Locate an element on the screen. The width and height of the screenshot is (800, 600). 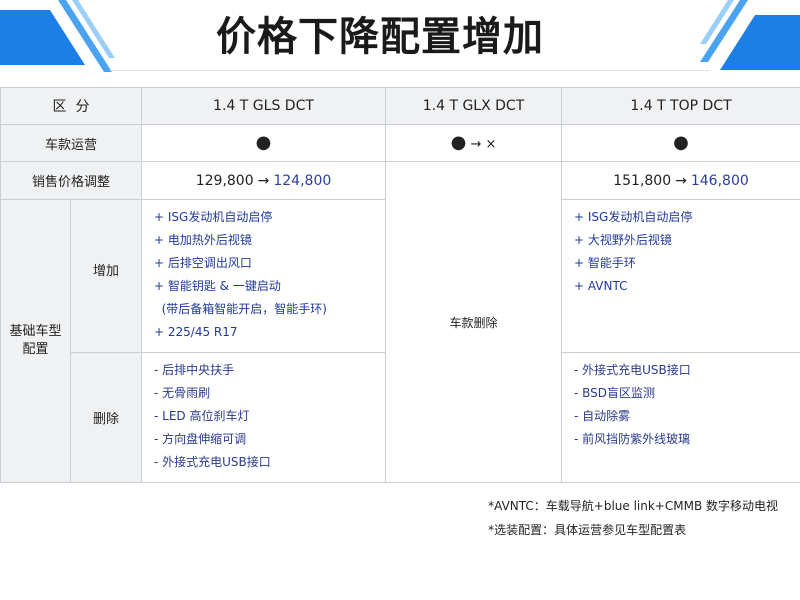
add-label: 增加 is located at coordinates (106, 276).